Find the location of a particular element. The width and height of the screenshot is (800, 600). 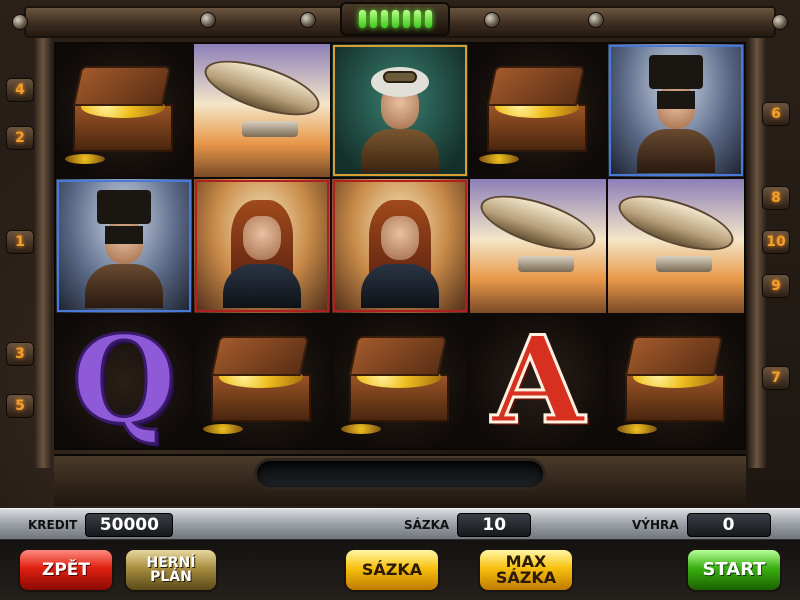

line-marker-left: 3 is located at coordinates (20, 354).